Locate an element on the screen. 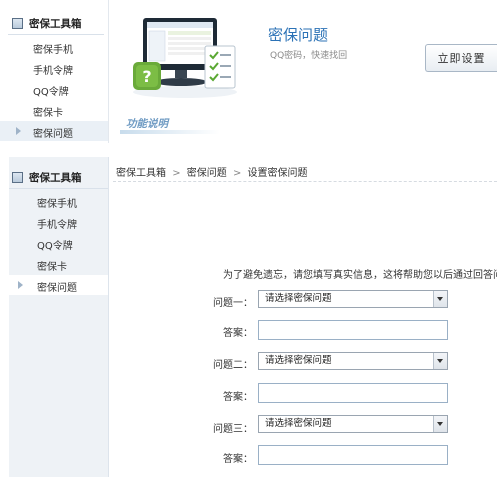 The width and height of the screenshot is (497, 477). answer-3-label: 答案： is located at coordinates (238, 459).